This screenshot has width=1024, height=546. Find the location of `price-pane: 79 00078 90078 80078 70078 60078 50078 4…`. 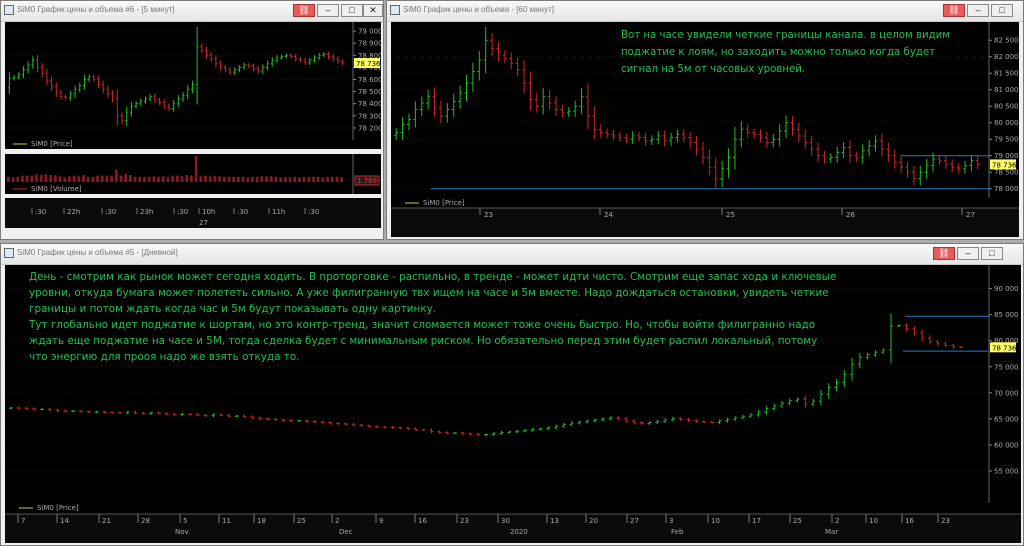

price-pane: 79 00078 90078 80078 70078 60078 50078 4… is located at coordinates (193, 85).